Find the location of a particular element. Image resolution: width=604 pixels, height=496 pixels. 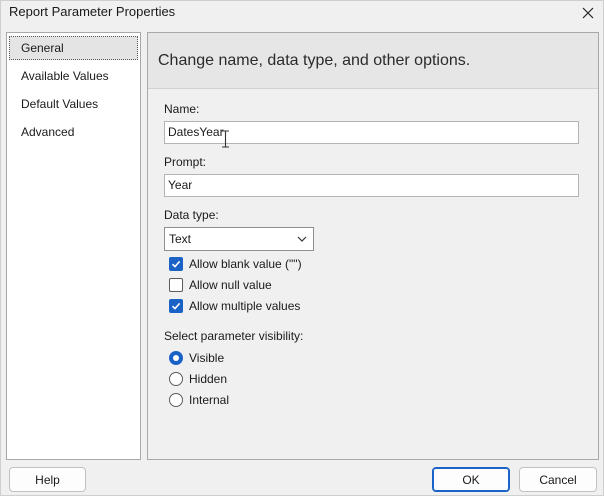

data-type-value: Text is located at coordinates (180, 239).